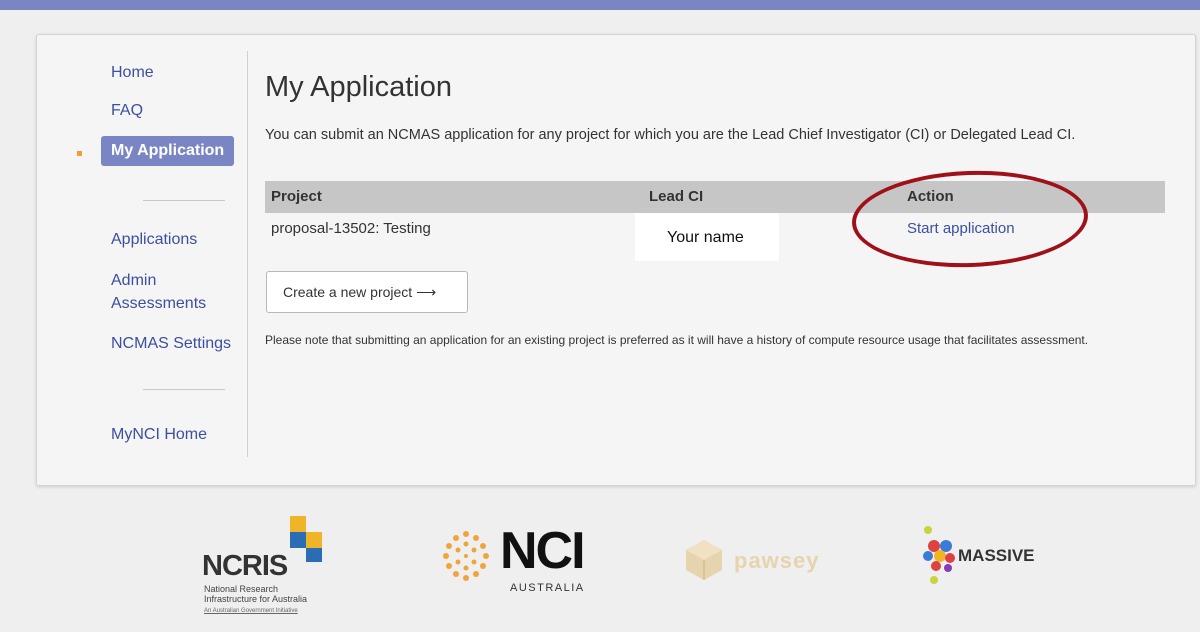 This screenshot has height=632, width=1200. What do you see at coordinates (704, 560) in the screenshot?
I see `pawsey-emblem-icon` at bounding box center [704, 560].